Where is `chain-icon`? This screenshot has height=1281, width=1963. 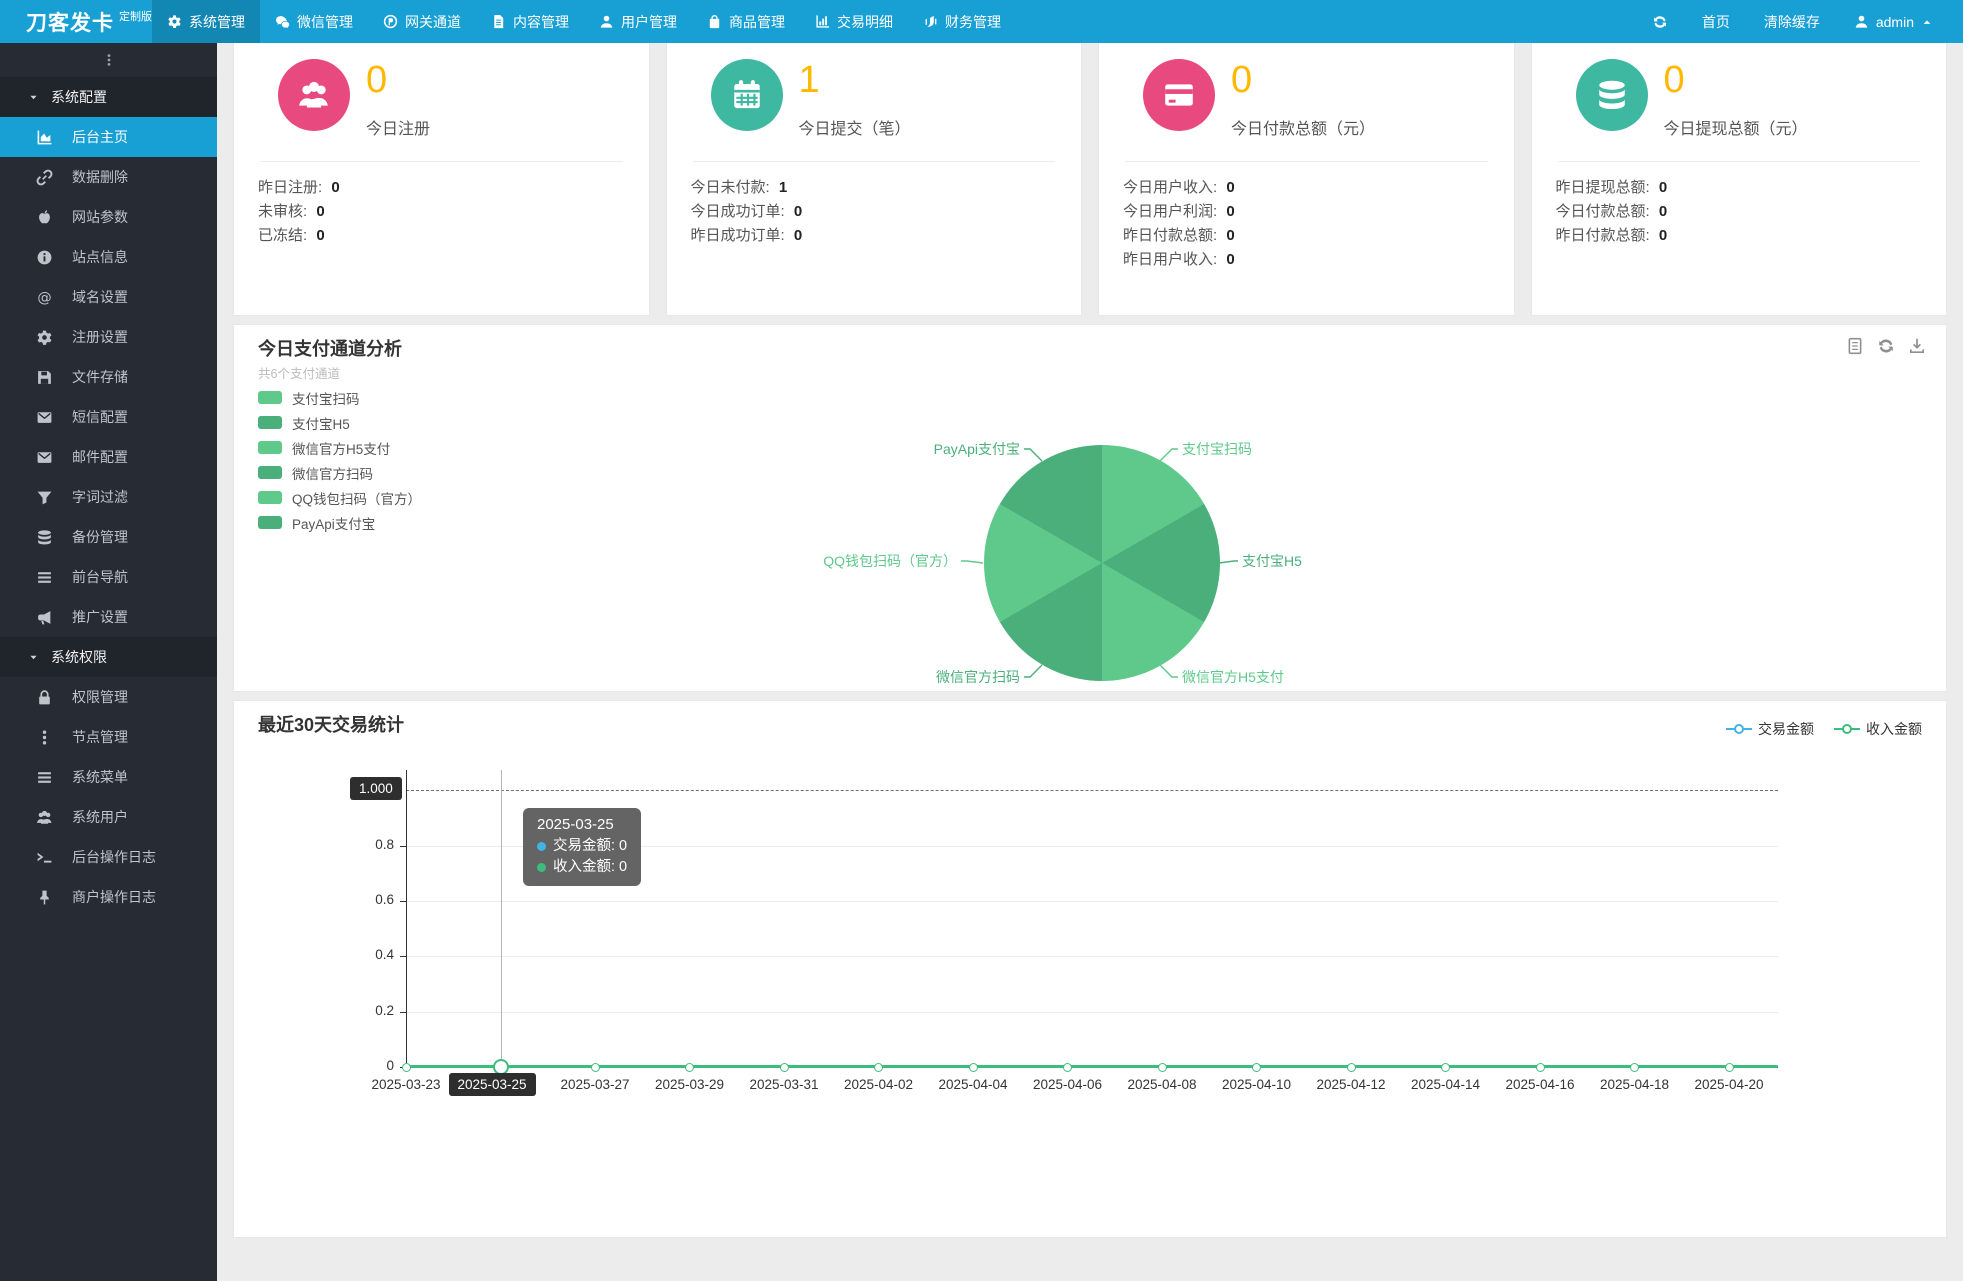
chain-icon is located at coordinates (44, 177).